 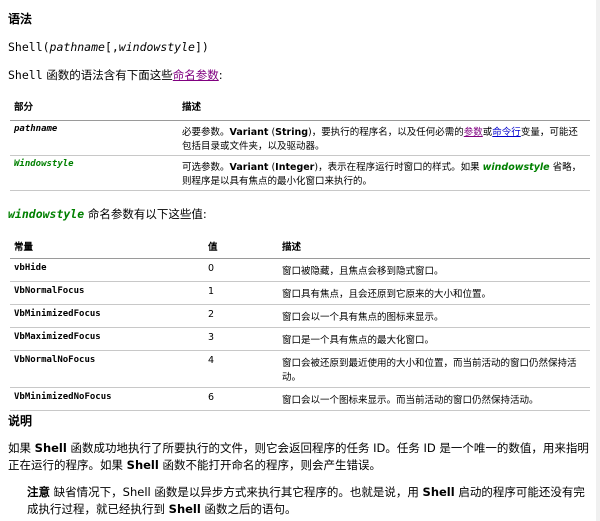 What do you see at coordinates (434, 246) in the screenshot?
I see `consts-header-desc: 描述` at bounding box center [434, 246].